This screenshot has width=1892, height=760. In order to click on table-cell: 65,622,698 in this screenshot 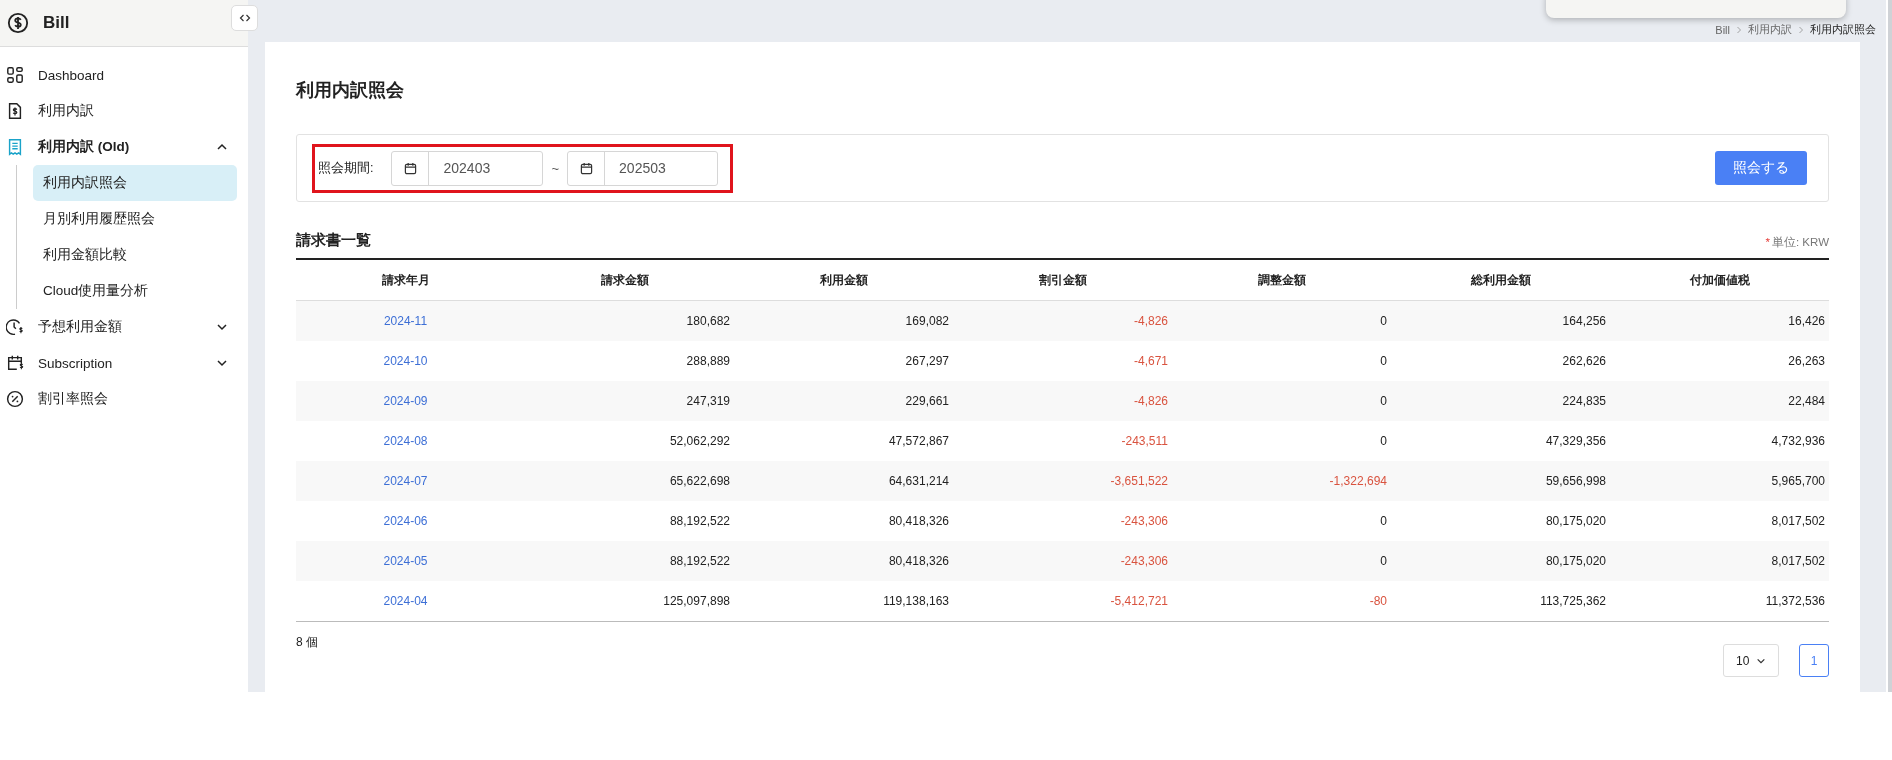, I will do `click(699, 481)`.